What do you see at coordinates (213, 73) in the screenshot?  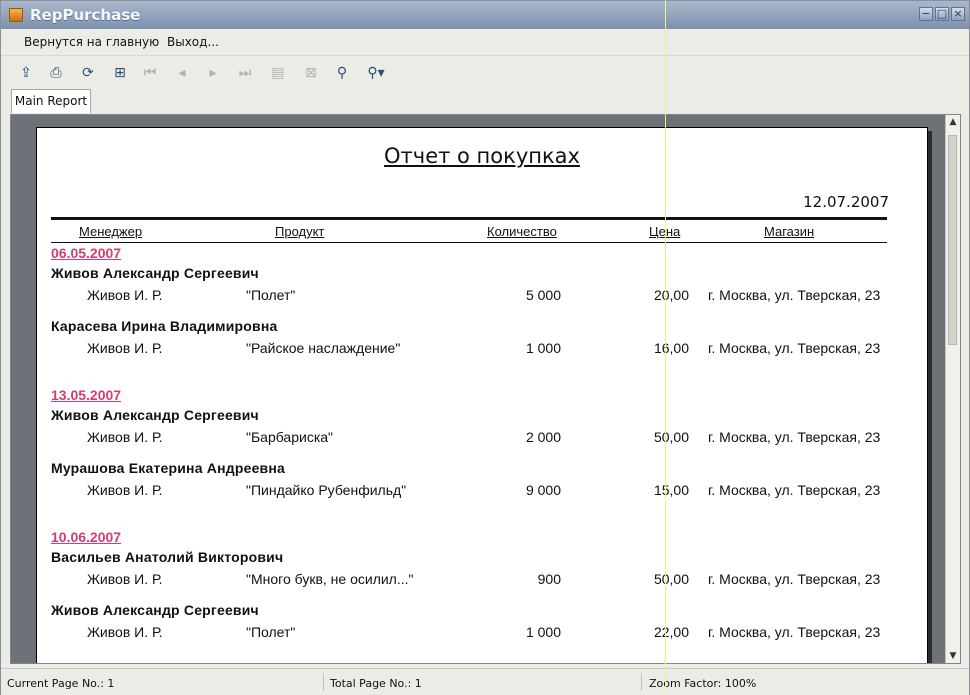 I see `next-page-icon: ▸` at bounding box center [213, 73].